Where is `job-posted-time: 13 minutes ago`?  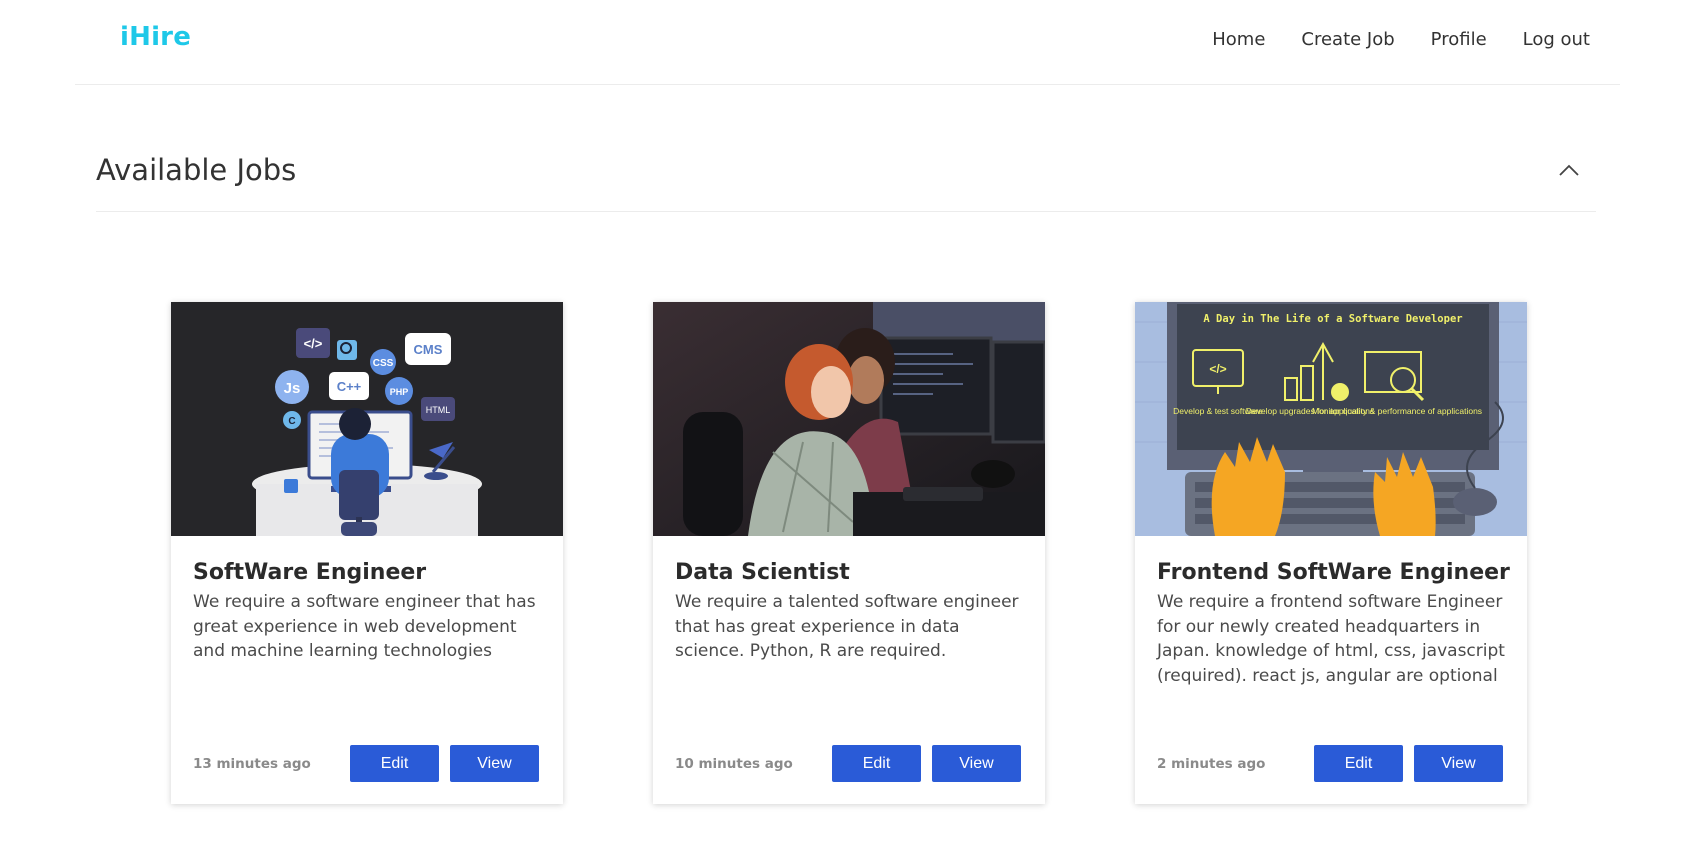
job-posted-time: 13 minutes ago is located at coordinates (252, 764).